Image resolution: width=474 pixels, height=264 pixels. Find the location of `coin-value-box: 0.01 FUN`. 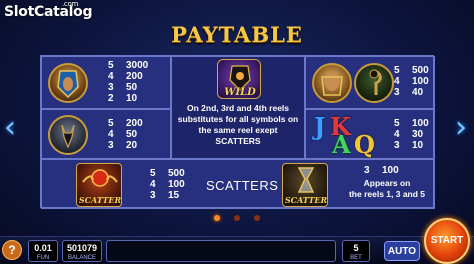

coin-value-box: 0.01 FUN is located at coordinates (43, 251).